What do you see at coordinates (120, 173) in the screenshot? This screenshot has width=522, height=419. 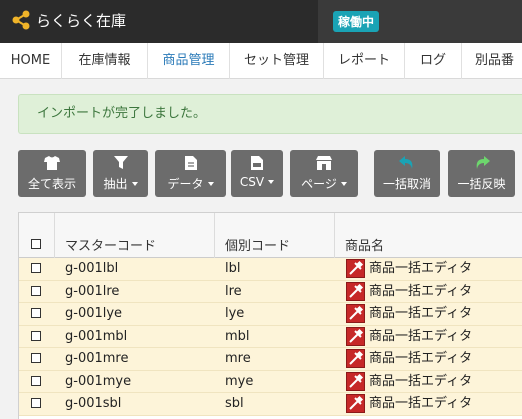 I see `extract-dropdown-button: 抽出` at bounding box center [120, 173].